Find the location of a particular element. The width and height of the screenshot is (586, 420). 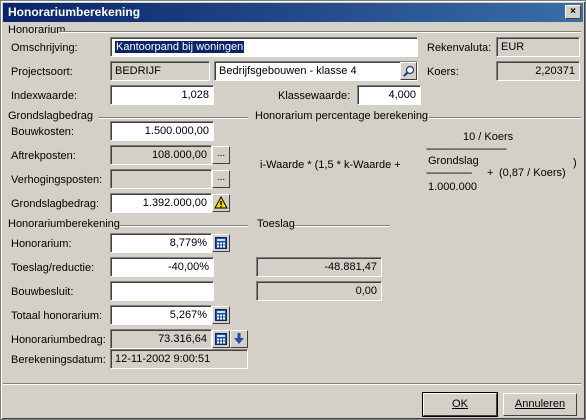

formula-grondslag: Grondslag is located at coordinates (453, 161).